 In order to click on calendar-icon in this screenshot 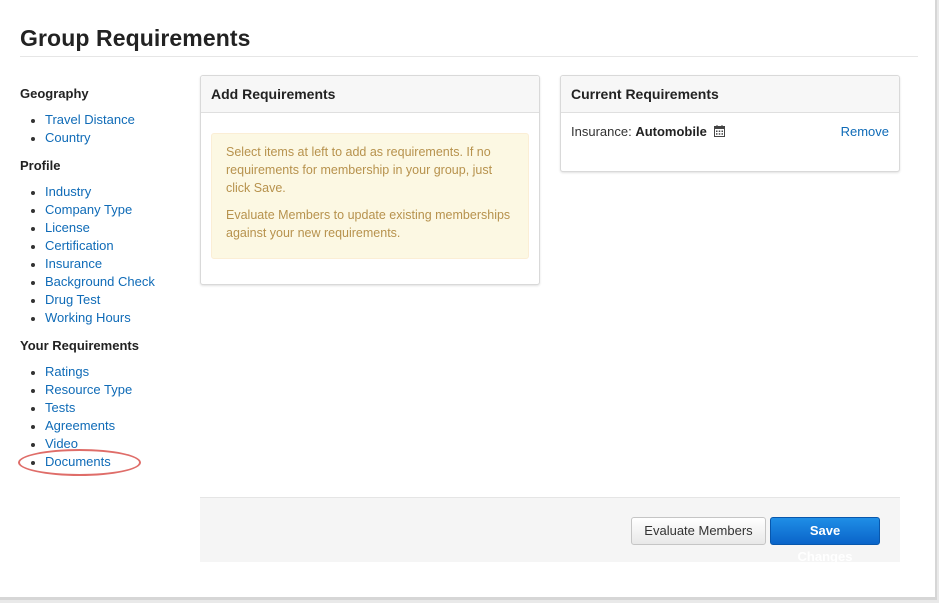, I will do `click(720, 132)`.